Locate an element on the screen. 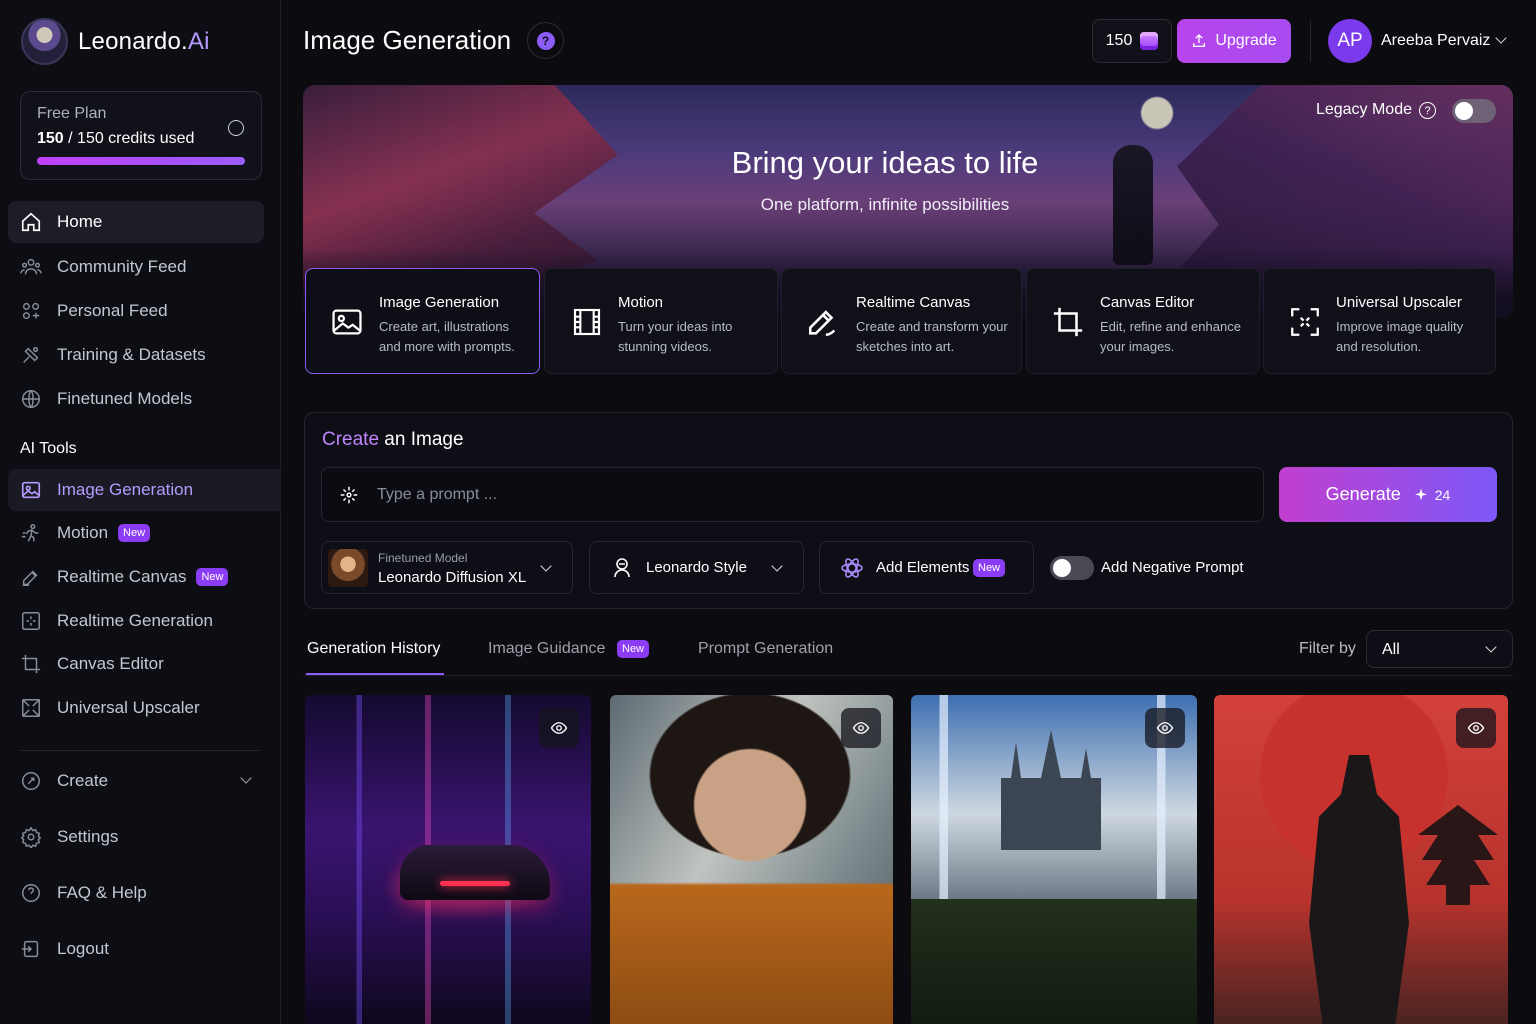 This screenshot has width=1536, height=1024. home-icon is located at coordinates (31, 222).